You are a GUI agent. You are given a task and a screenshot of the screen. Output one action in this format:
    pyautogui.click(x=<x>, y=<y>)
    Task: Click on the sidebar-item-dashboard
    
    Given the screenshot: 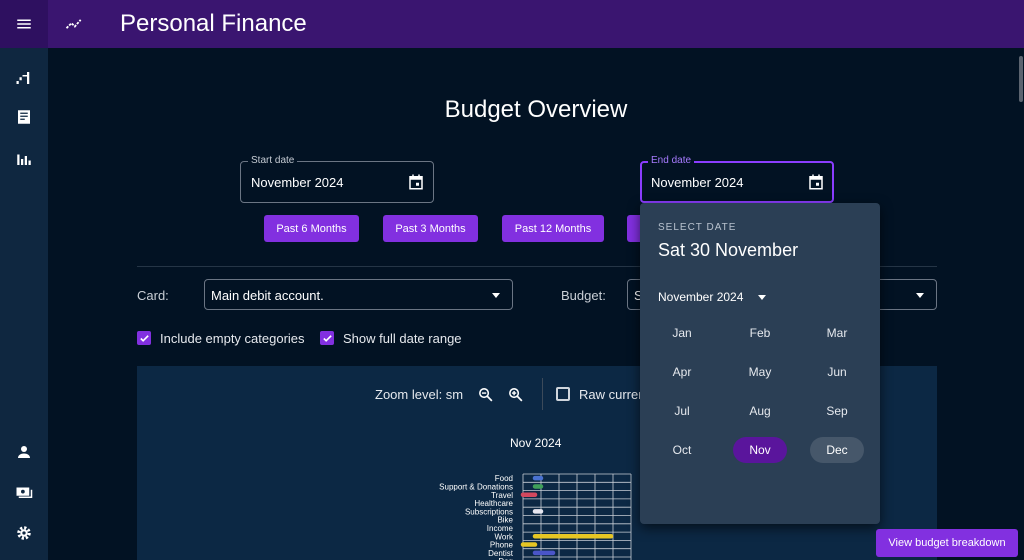 What is the action you would take?
    pyautogui.click(x=24, y=78)
    